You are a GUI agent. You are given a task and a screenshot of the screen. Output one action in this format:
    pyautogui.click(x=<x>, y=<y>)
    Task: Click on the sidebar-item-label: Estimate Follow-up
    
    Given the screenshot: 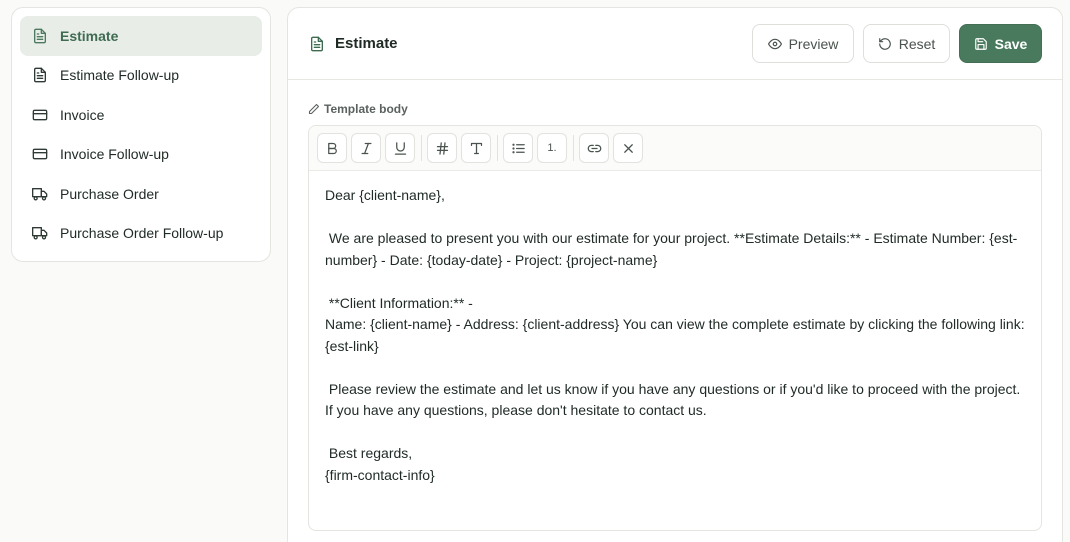 What is the action you would take?
    pyautogui.click(x=120, y=75)
    